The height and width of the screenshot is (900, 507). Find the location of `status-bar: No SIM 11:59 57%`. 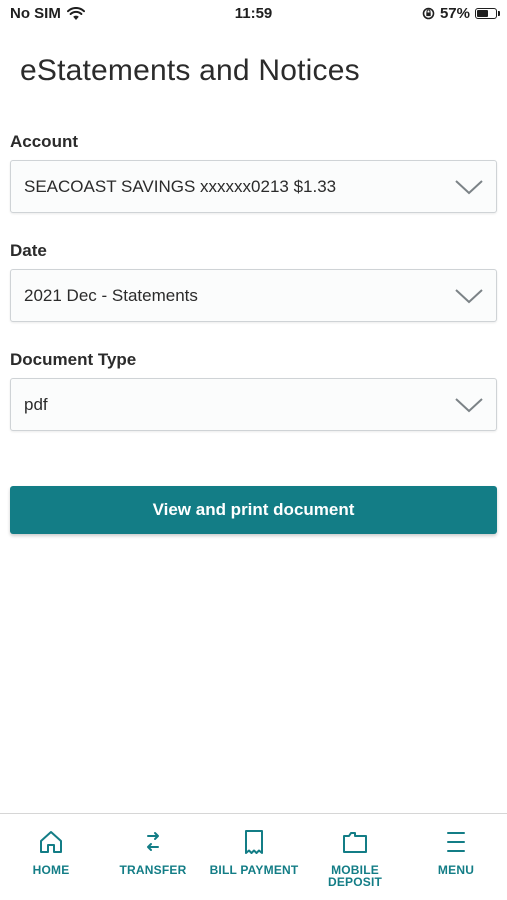

status-bar: No SIM 11:59 57% is located at coordinates (253, 15).